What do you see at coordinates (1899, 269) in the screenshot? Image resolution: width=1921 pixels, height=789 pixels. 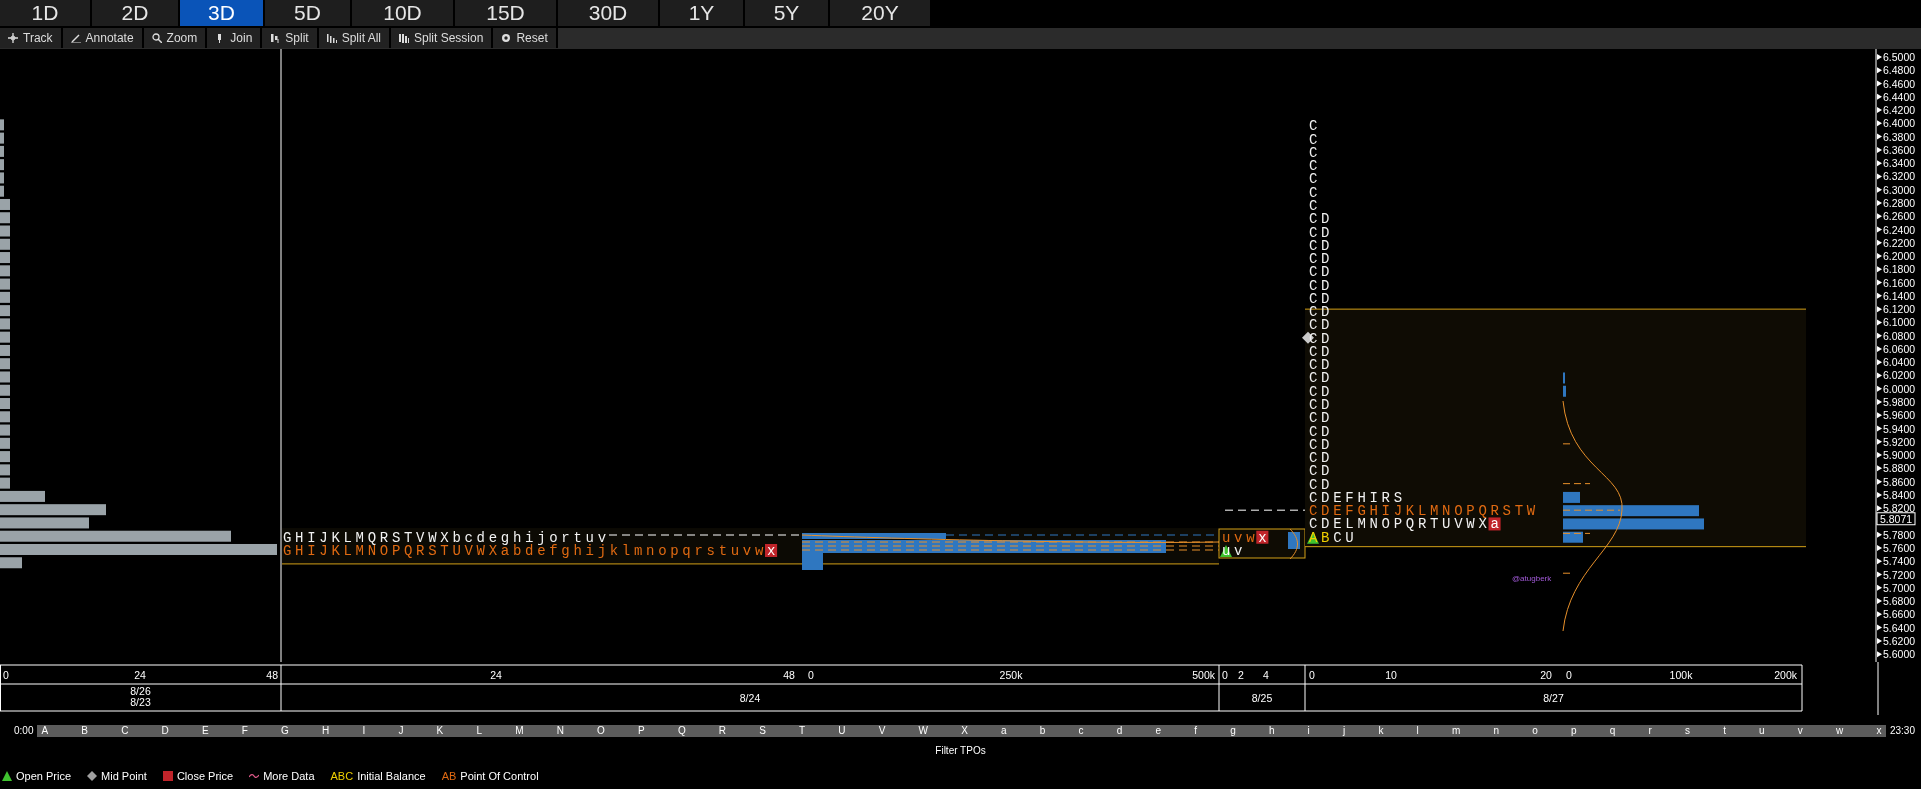 I see `price-label: 6.1800` at bounding box center [1899, 269].